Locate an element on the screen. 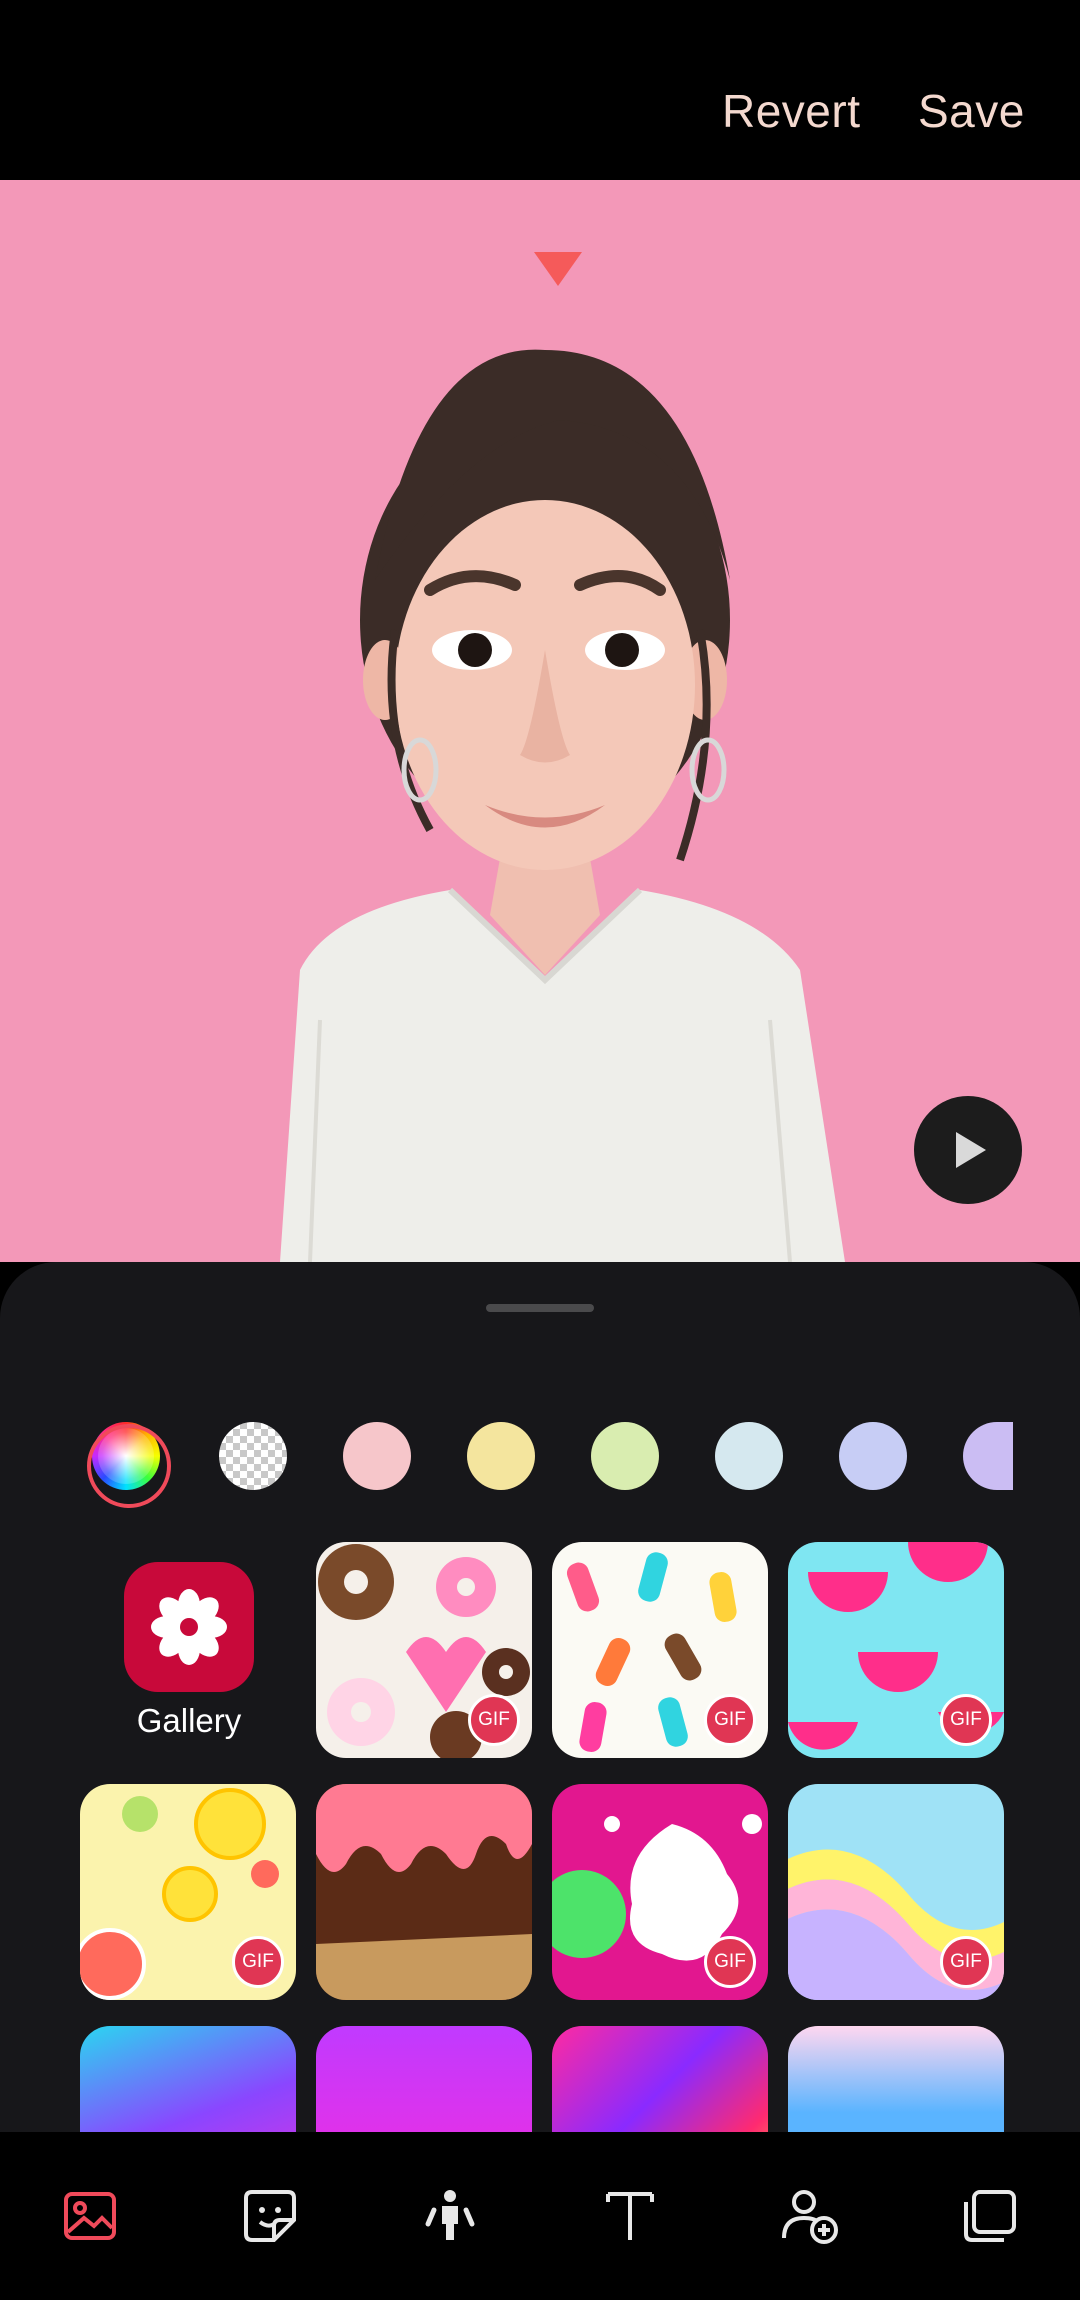 This screenshot has height=2300, width=1080. play-icon is located at coordinates (971, 1150).